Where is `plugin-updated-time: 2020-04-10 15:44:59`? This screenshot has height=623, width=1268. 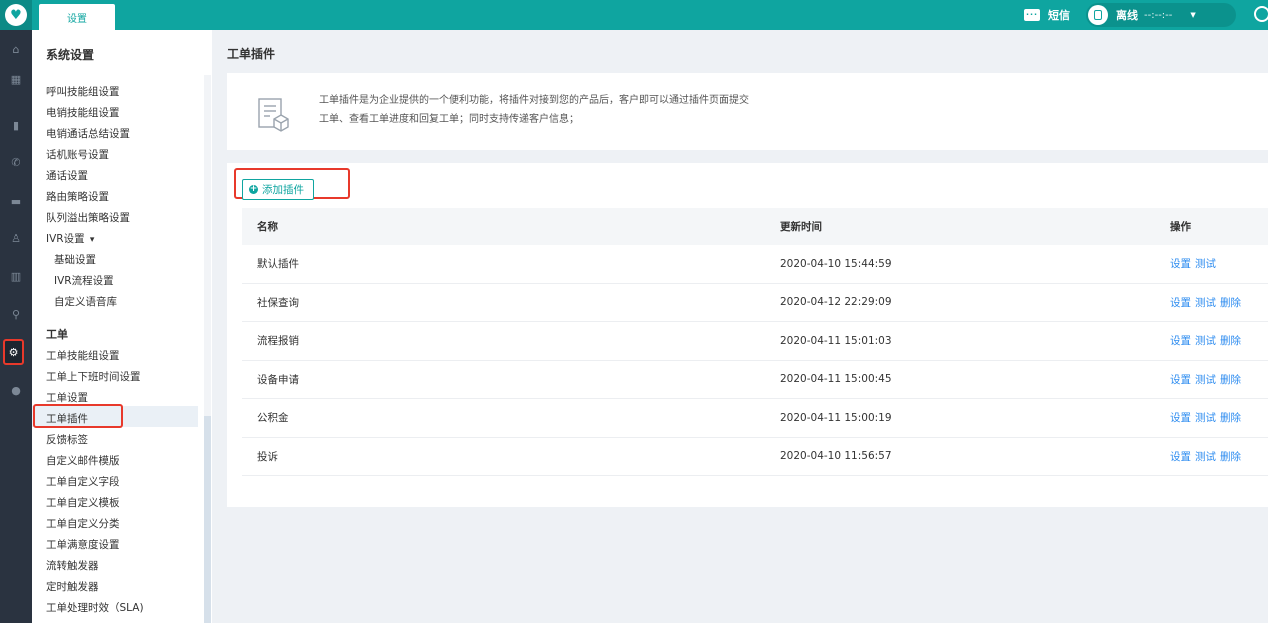
plugin-updated-time: 2020-04-10 15:44:59 is located at coordinates (836, 263).